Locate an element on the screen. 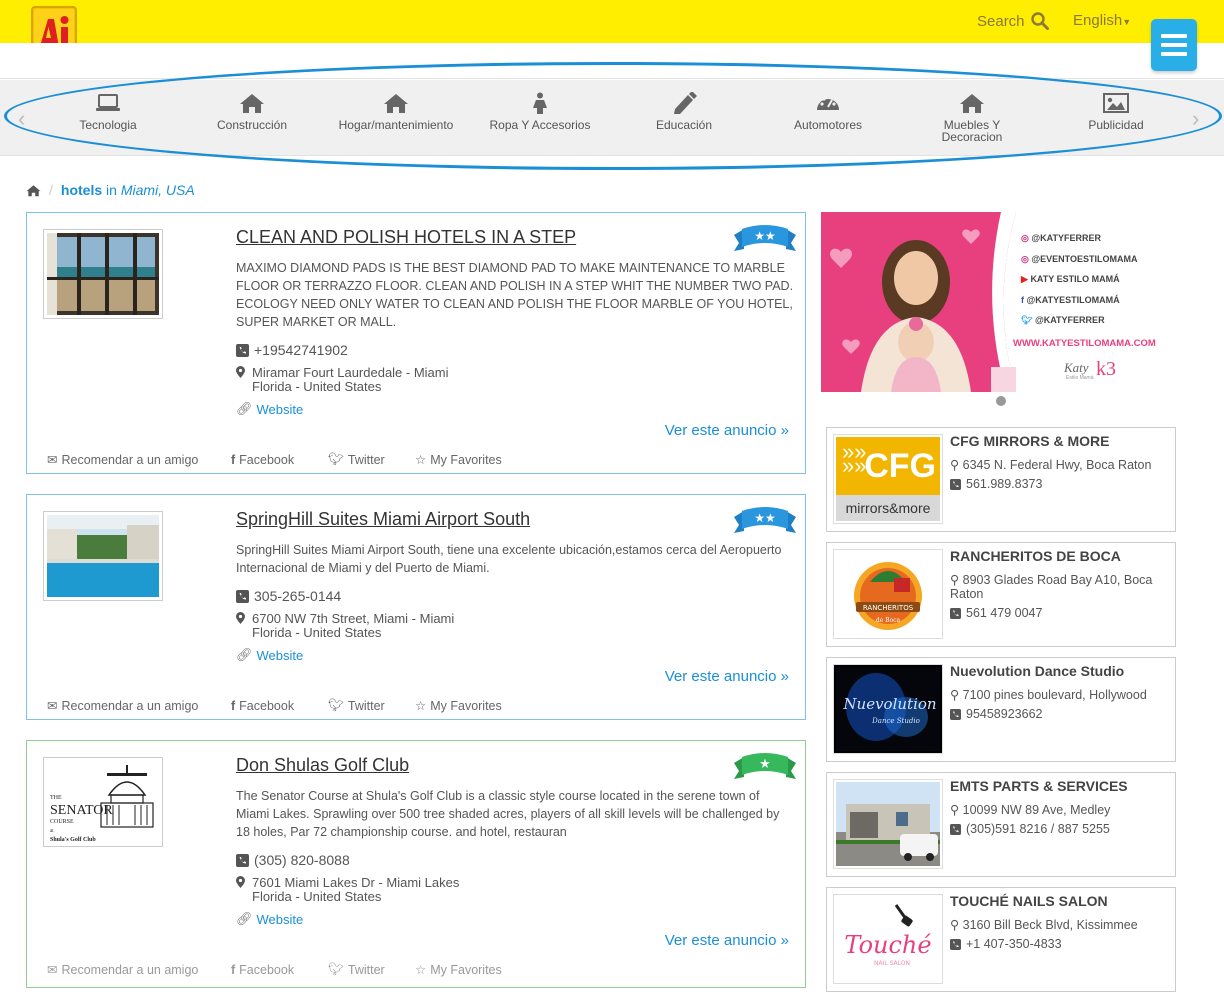 The image size is (1224, 1002). search-link: Search is located at coordinates (1013, 21).